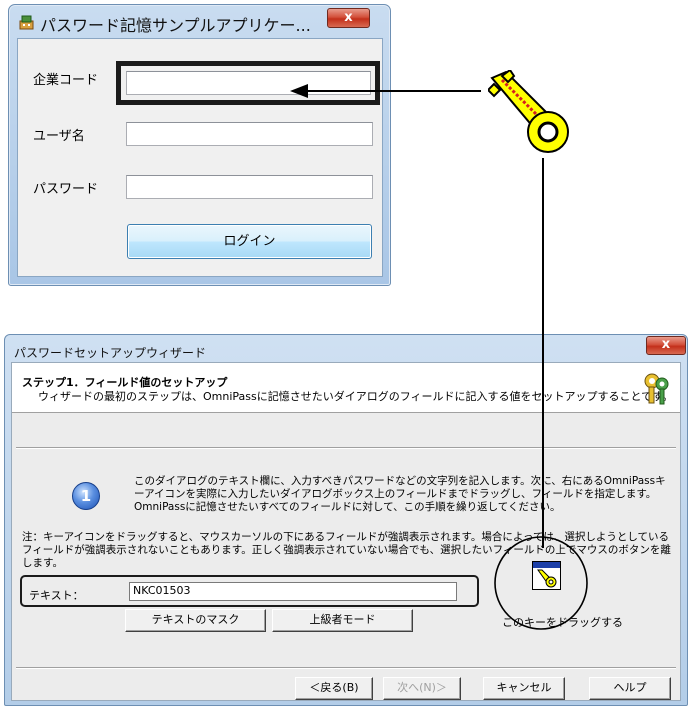  Describe the element at coordinates (195, 620) in the screenshot. I see `mask-text-button: テキストのマスク` at that location.